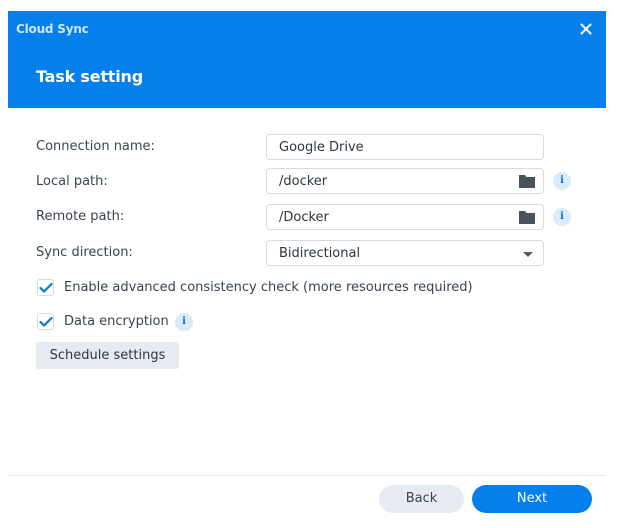  What do you see at coordinates (421, 499) in the screenshot?
I see `back-button: Back` at bounding box center [421, 499].